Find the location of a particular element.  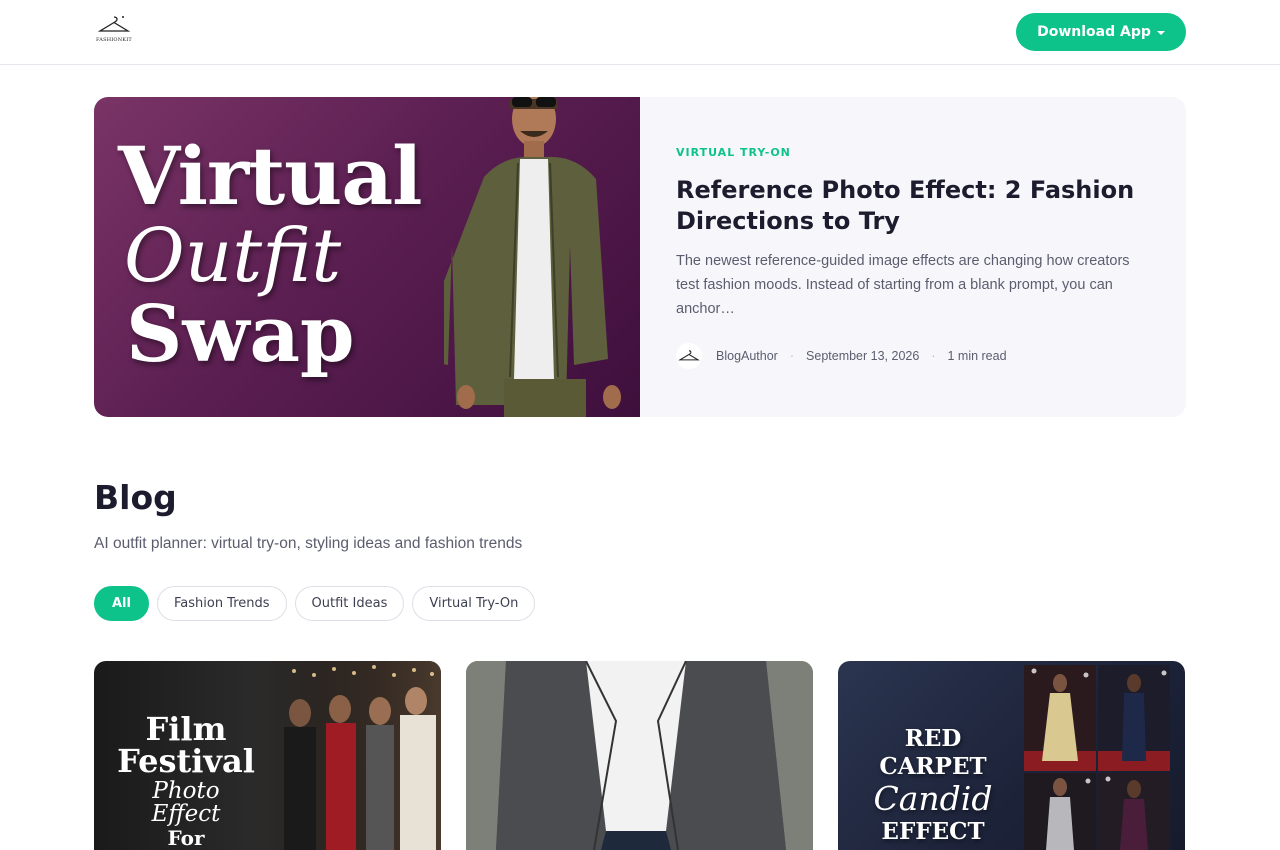

blog-card is located at coordinates (639, 755).